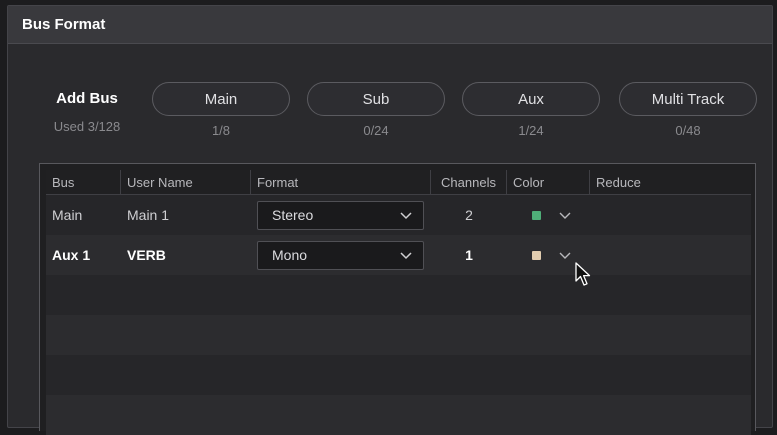  I want to click on add-bus-section: Add Bus Used 3/128, so click(87, 112).